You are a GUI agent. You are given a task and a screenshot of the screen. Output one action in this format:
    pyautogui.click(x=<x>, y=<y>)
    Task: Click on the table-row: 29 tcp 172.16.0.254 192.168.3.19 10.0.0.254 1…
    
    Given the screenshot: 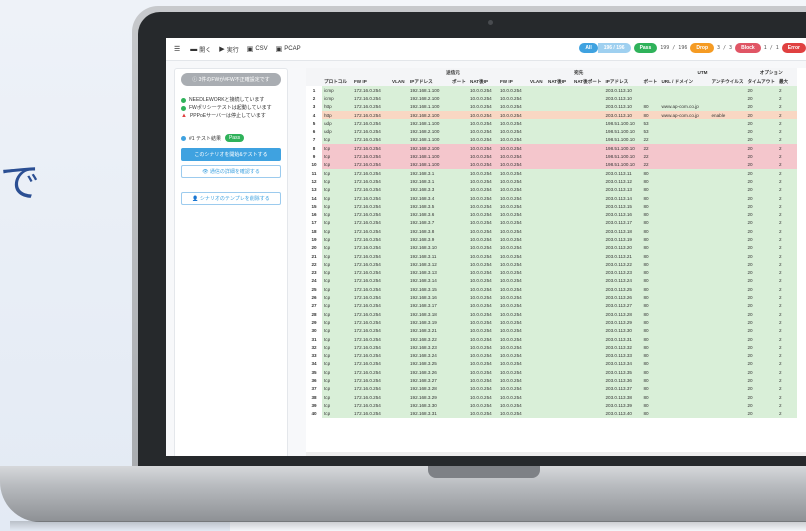 What is the action you would take?
    pyautogui.click(x=551, y=322)
    